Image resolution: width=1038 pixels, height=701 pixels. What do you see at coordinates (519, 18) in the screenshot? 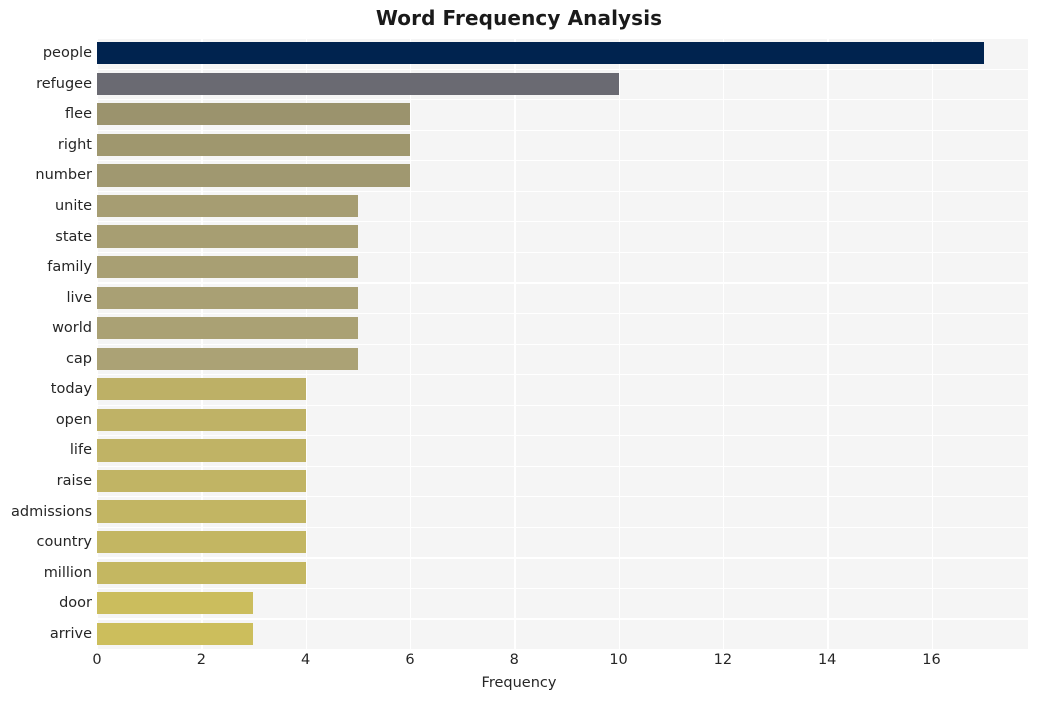
I see `chart-title: Word Frequency Analysis` at bounding box center [519, 18].